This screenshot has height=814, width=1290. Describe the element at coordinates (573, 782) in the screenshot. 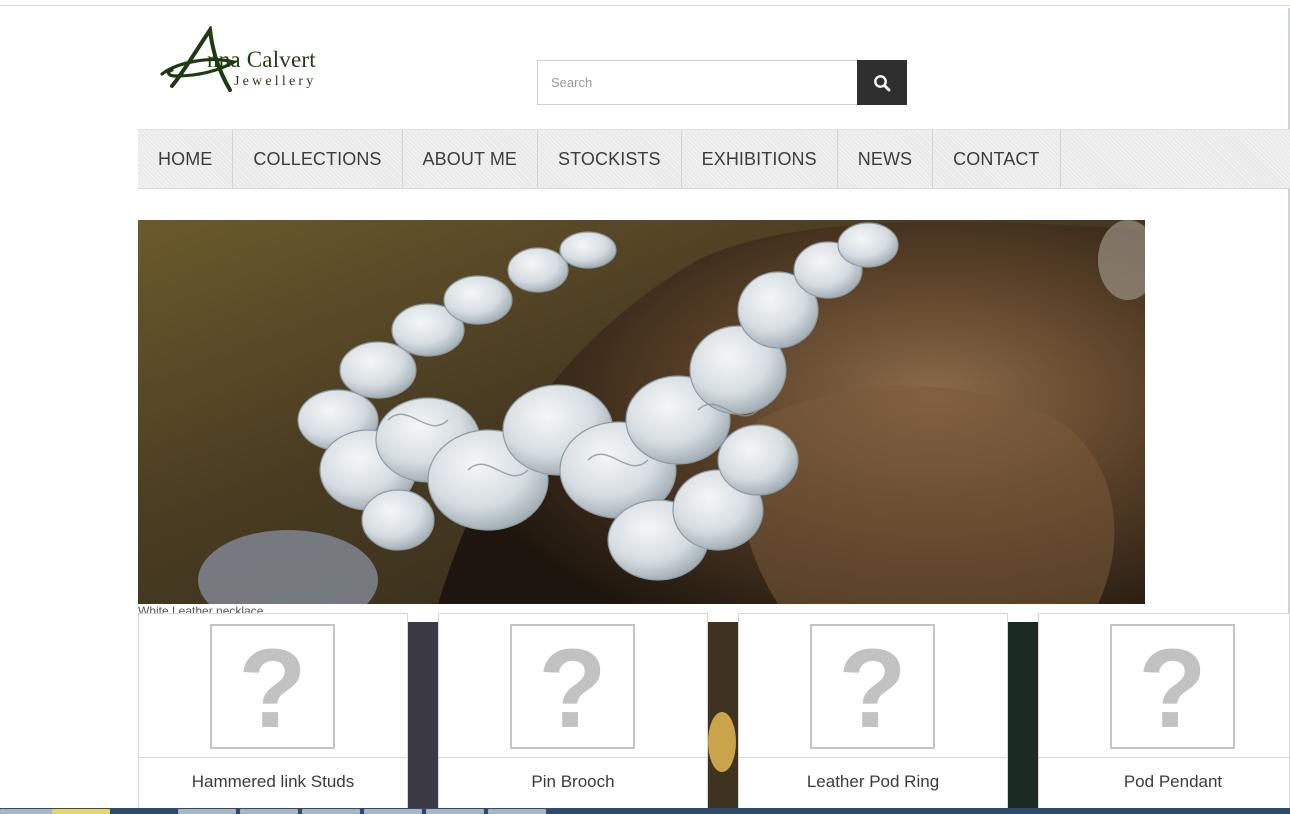

I see `product-title: Pin Brooch` at that location.